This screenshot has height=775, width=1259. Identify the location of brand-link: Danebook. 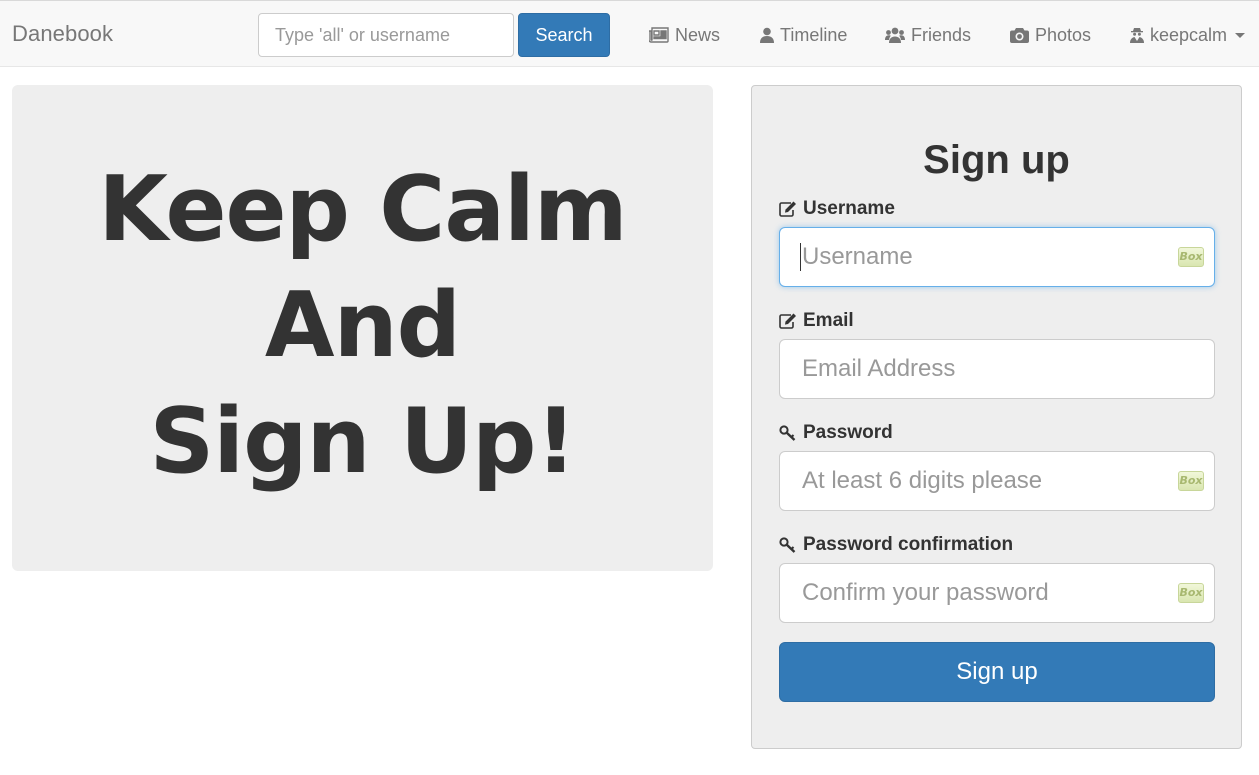
(62, 34).